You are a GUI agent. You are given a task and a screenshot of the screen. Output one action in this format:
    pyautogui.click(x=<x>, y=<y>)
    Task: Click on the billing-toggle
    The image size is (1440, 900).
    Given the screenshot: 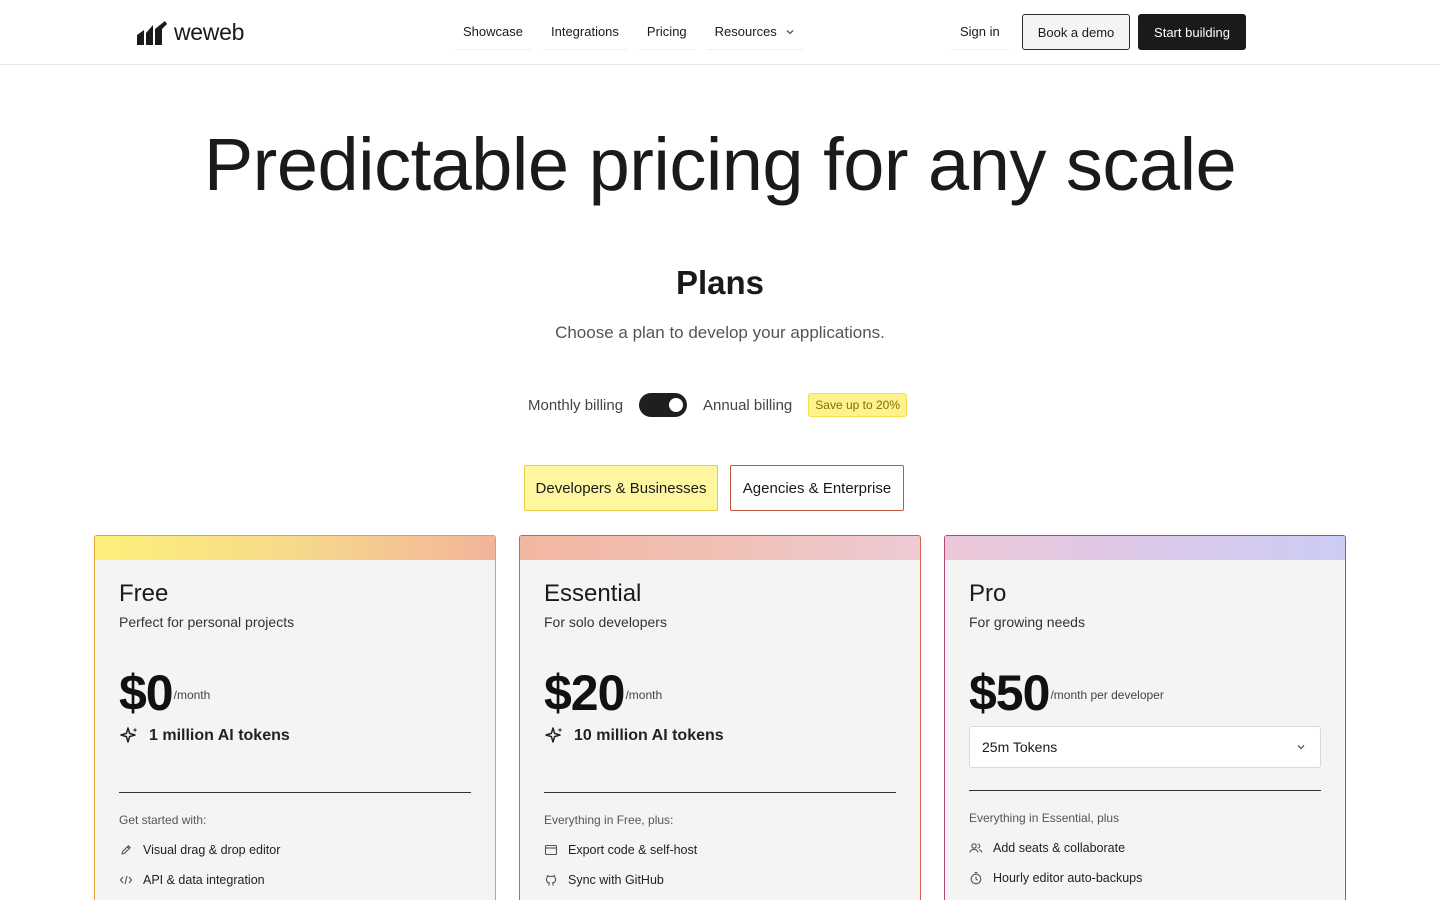 What is the action you would take?
    pyautogui.click(x=663, y=405)
    